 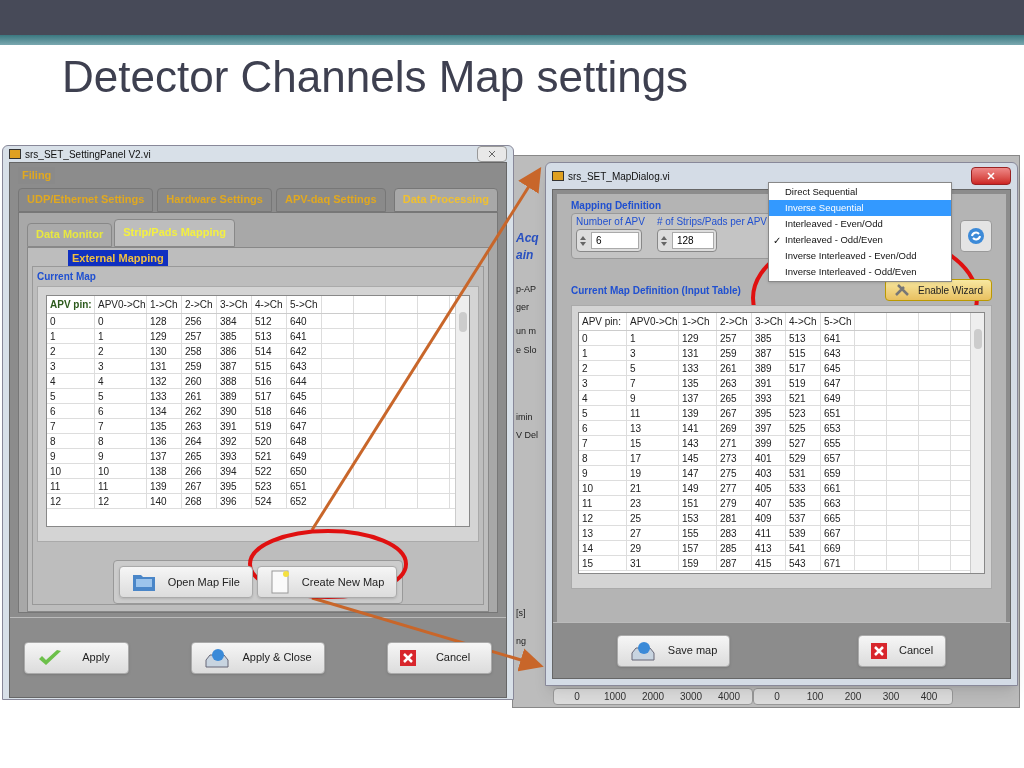 I want to click on table-cell: 537, so click(x=803, y=518).